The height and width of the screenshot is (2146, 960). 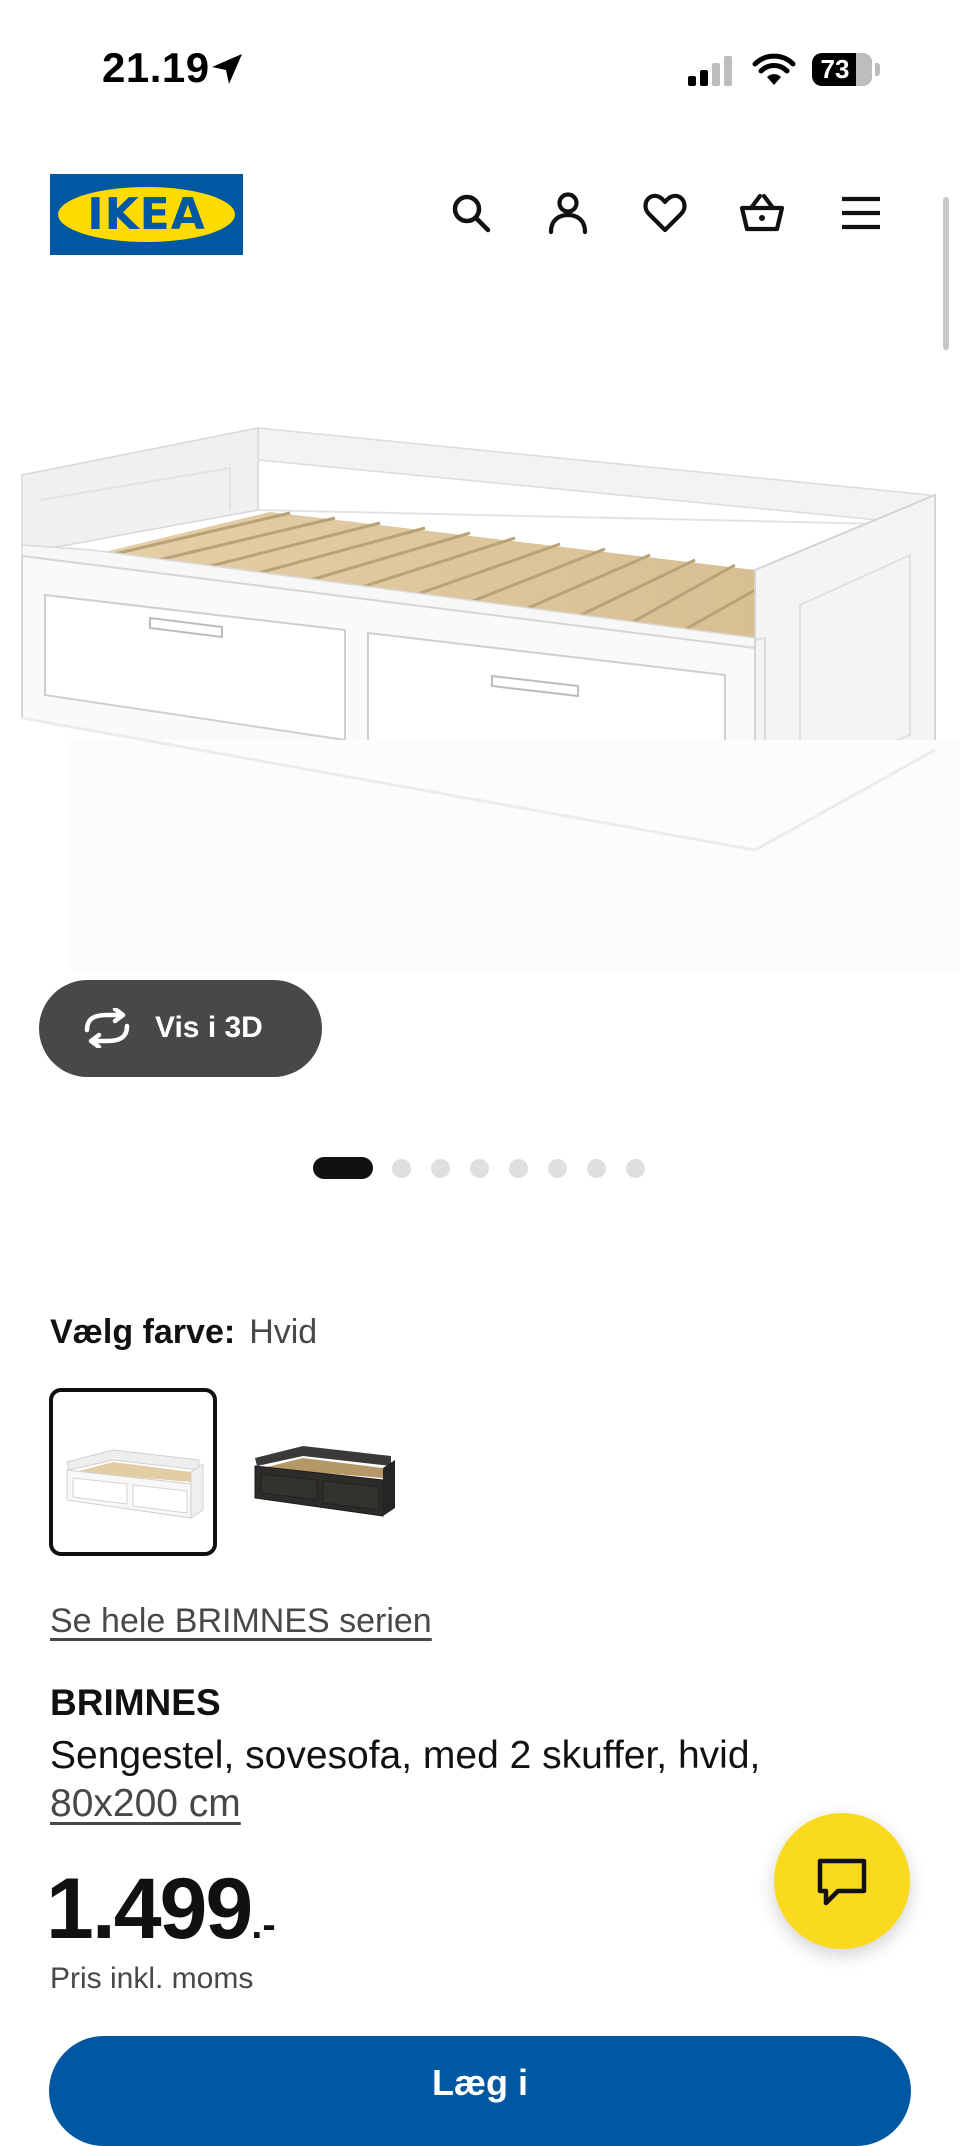 What do you see at coordinates (762, 213) in the screenshot?
I see `basket-icon` at bounding box center [762, 213].